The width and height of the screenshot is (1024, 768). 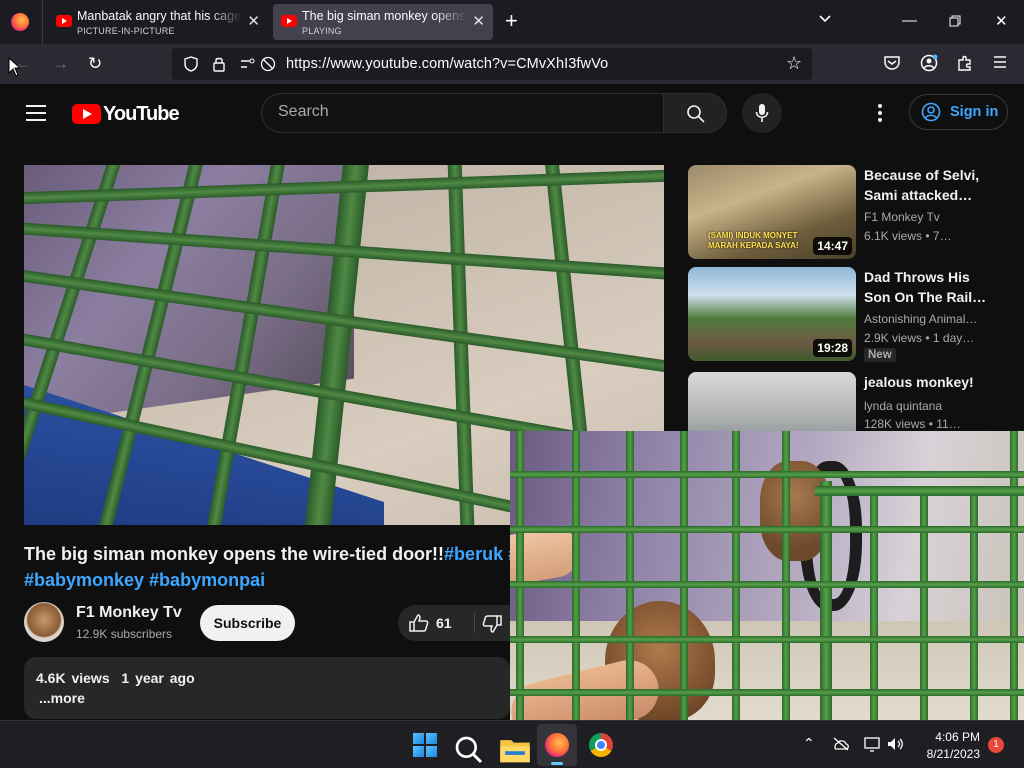 What do you see at coordinates (247, 623) in the screenshot?
I see `subscribe-button: Subscribe` at bounding box center [247, 623].